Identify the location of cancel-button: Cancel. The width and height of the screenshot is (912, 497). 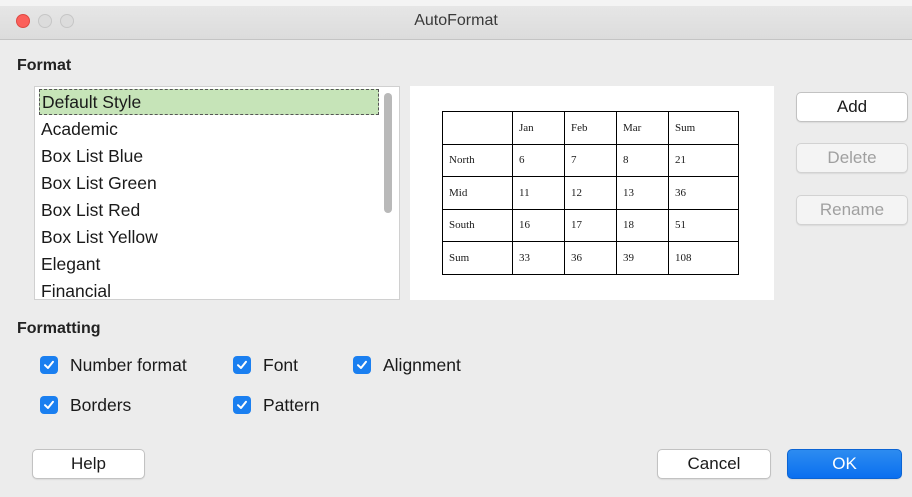
(714, 464).